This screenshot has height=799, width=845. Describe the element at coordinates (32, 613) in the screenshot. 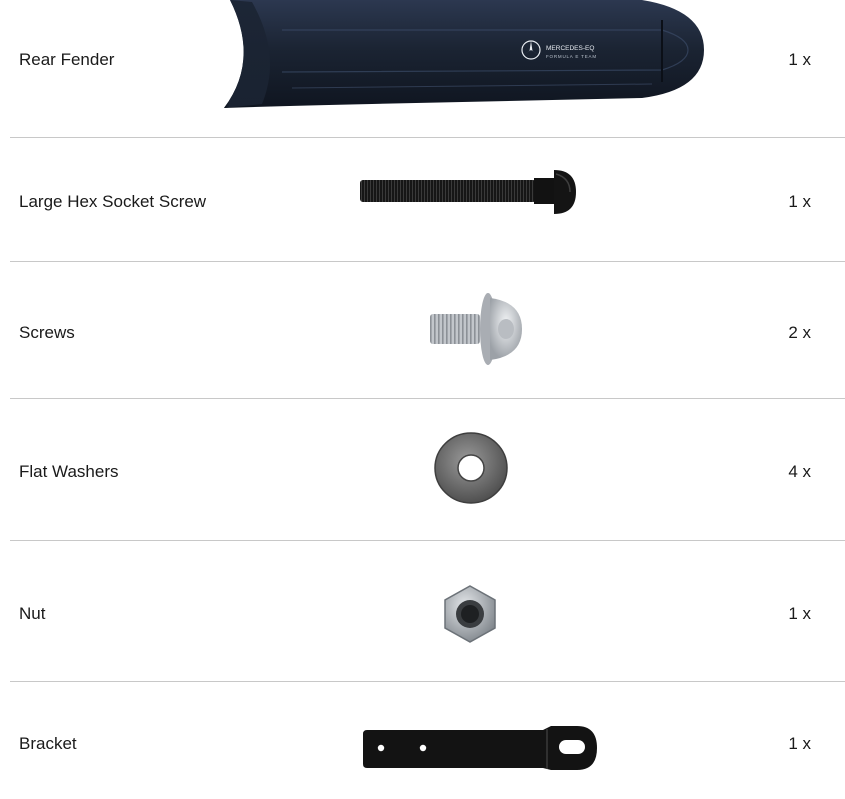

I see `part-name: Nut` at that location.